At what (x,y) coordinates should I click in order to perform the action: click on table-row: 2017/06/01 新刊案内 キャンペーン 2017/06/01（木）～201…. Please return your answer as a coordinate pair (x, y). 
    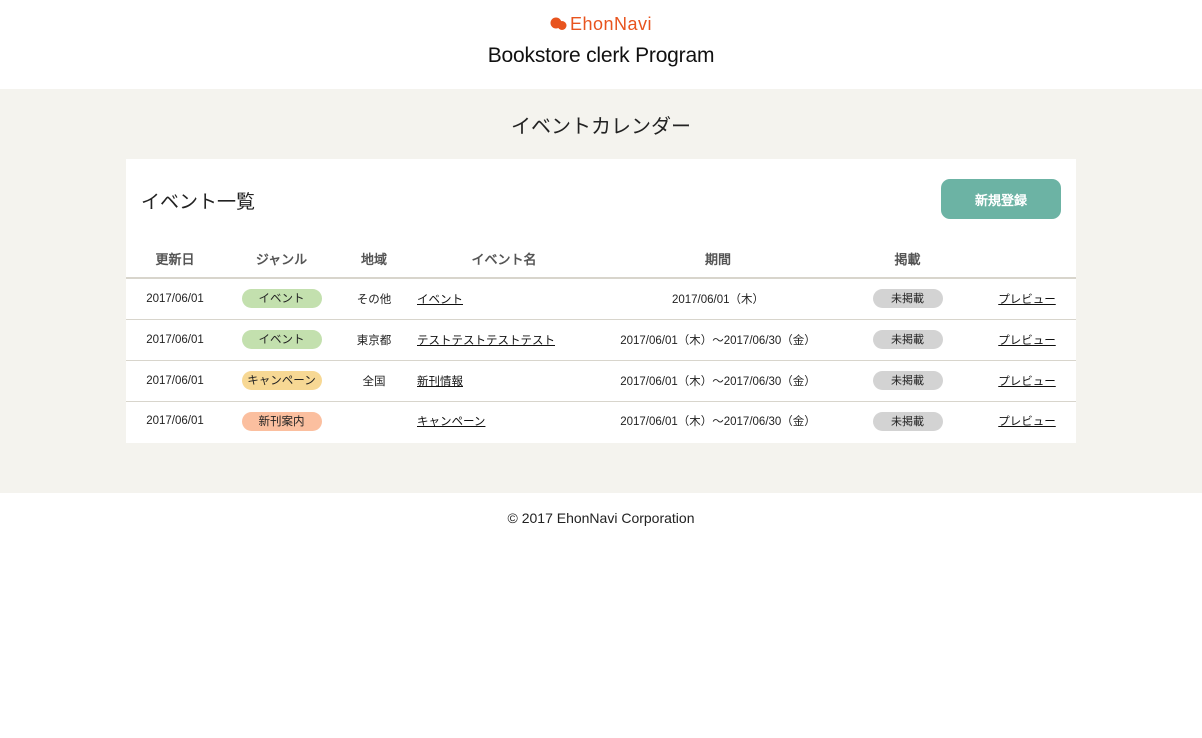
    Looking at the image, I should click on (601, 421).